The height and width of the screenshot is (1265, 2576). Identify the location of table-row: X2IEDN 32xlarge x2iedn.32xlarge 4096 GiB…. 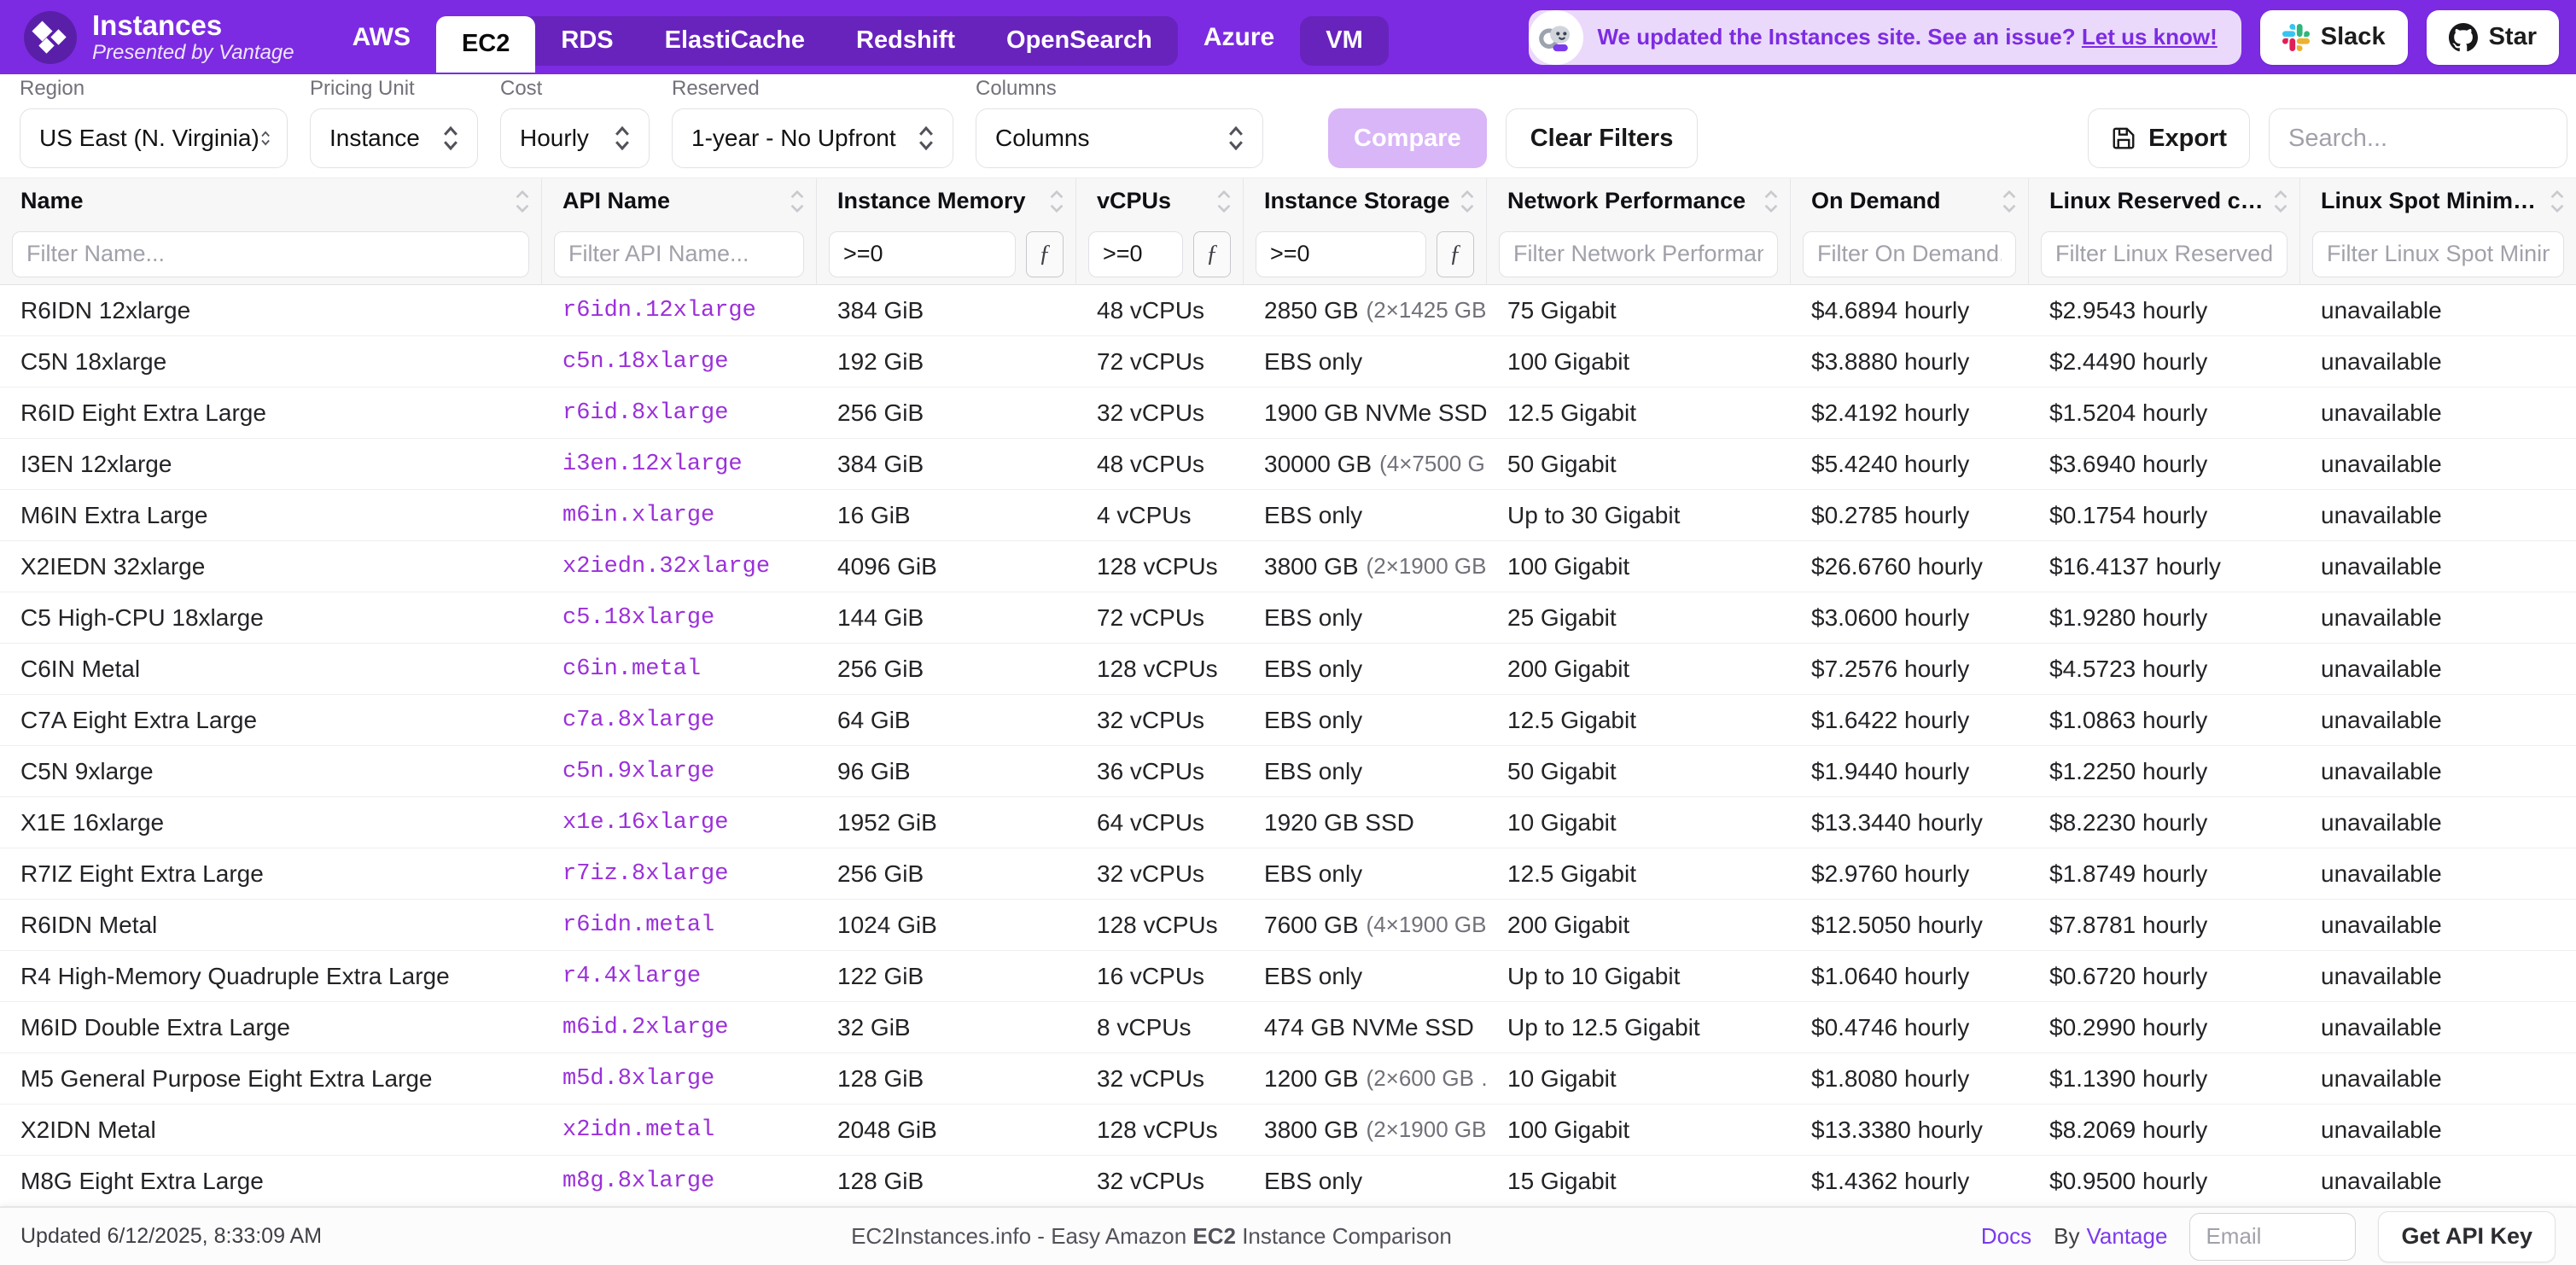
(1288, 566).